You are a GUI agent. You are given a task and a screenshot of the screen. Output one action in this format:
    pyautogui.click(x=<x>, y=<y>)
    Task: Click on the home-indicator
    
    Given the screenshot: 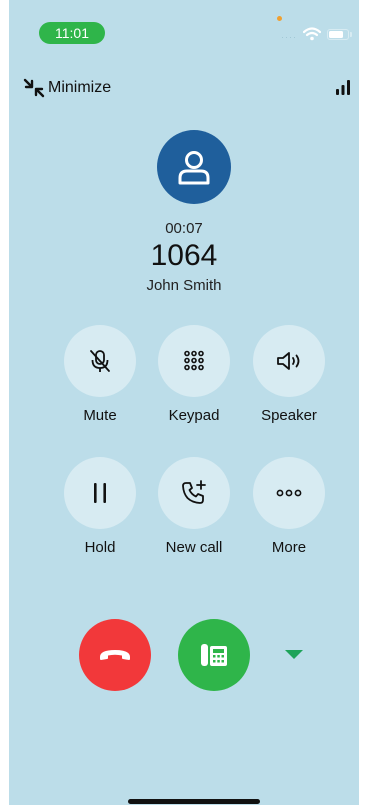 What is the action you would take?
    pyautogui.click(x=194, y=801)
    